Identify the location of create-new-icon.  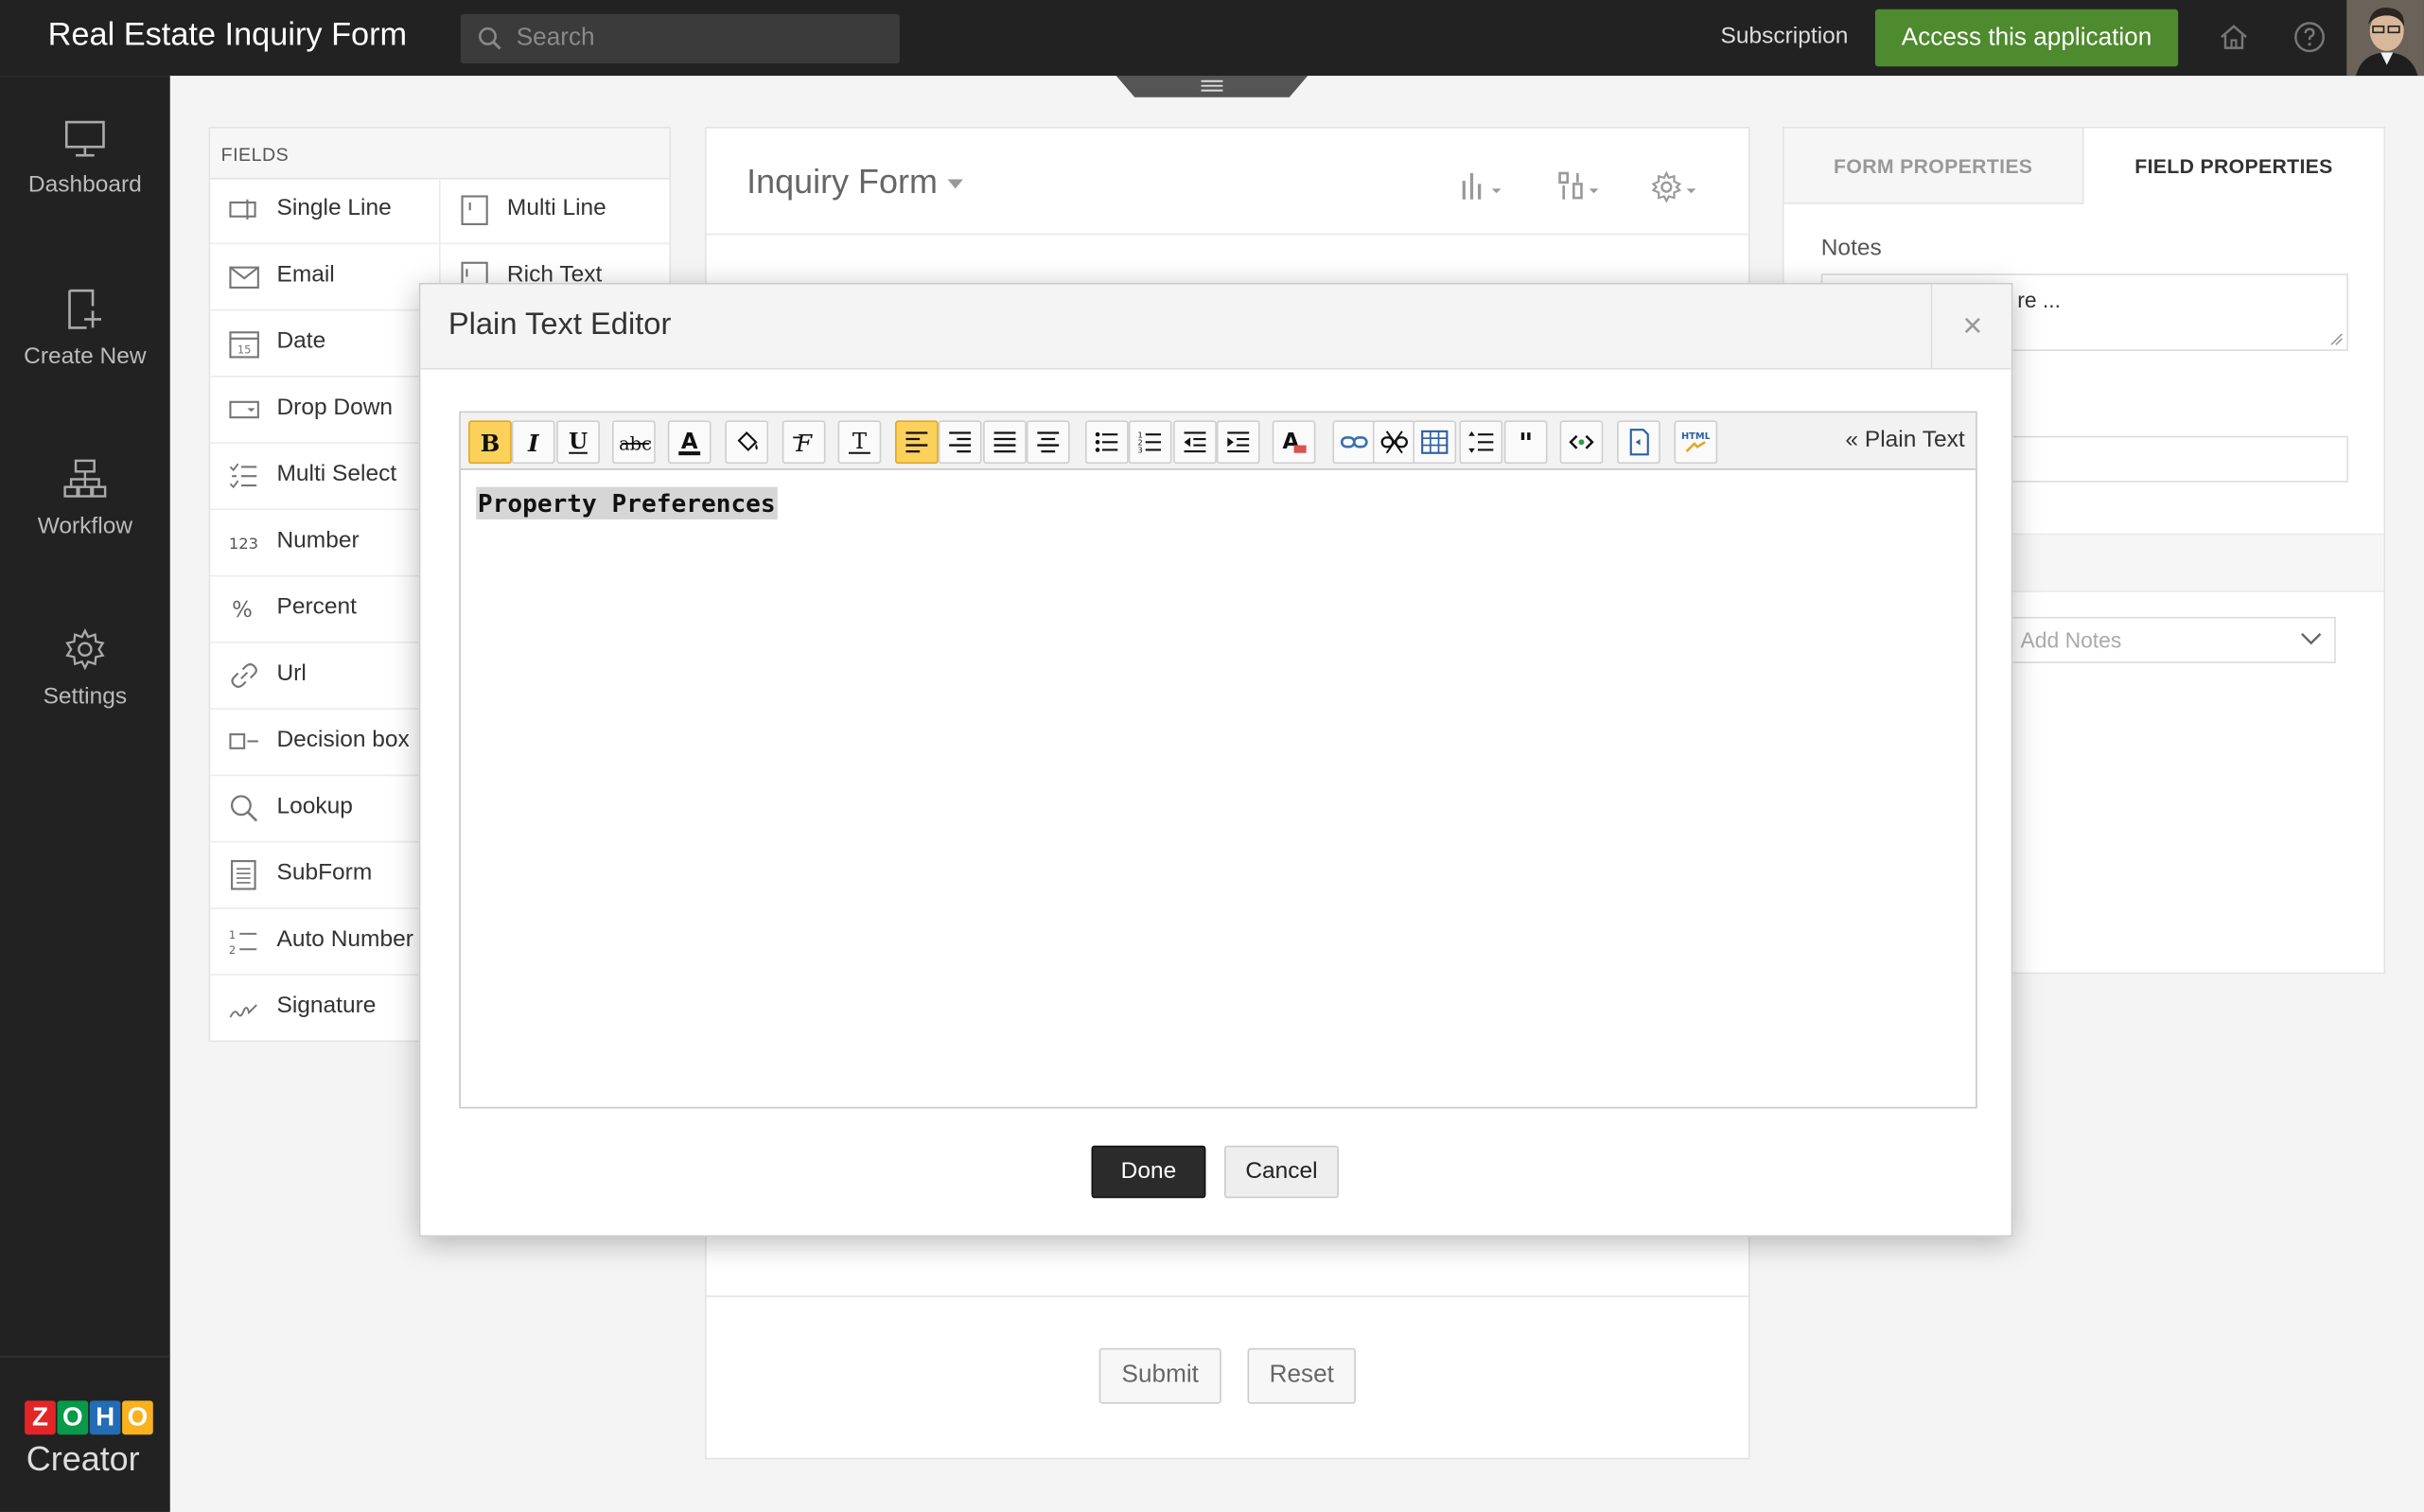
(85, 309).